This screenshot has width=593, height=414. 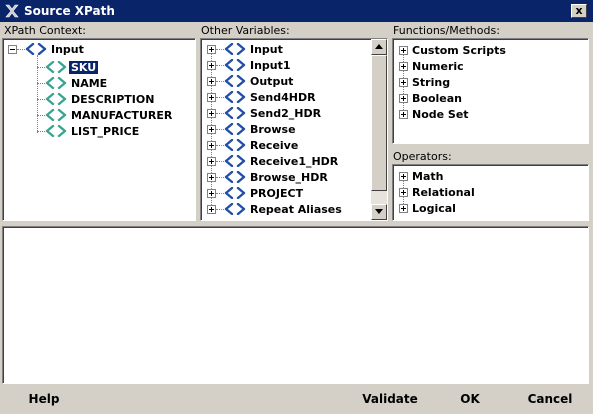 What do you see at coordinates (245, 30) in the screenshot?
I see `other-variables-label: Other Variables:` at bounding box center [245, 30].